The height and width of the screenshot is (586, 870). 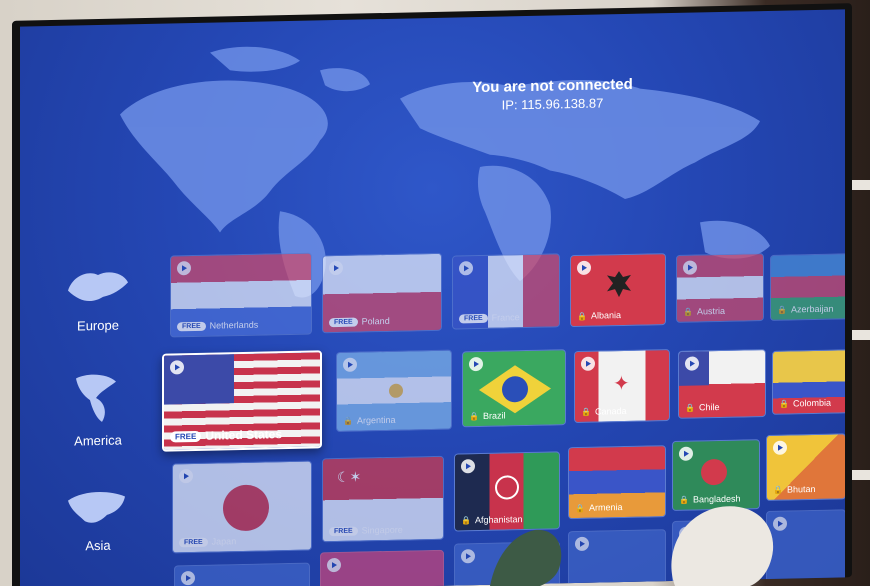 What do you see at coordinates (382, 293) in the screenshot?
I see `server-tile-poland: FREE Poland` at bounding box center [382, 293].